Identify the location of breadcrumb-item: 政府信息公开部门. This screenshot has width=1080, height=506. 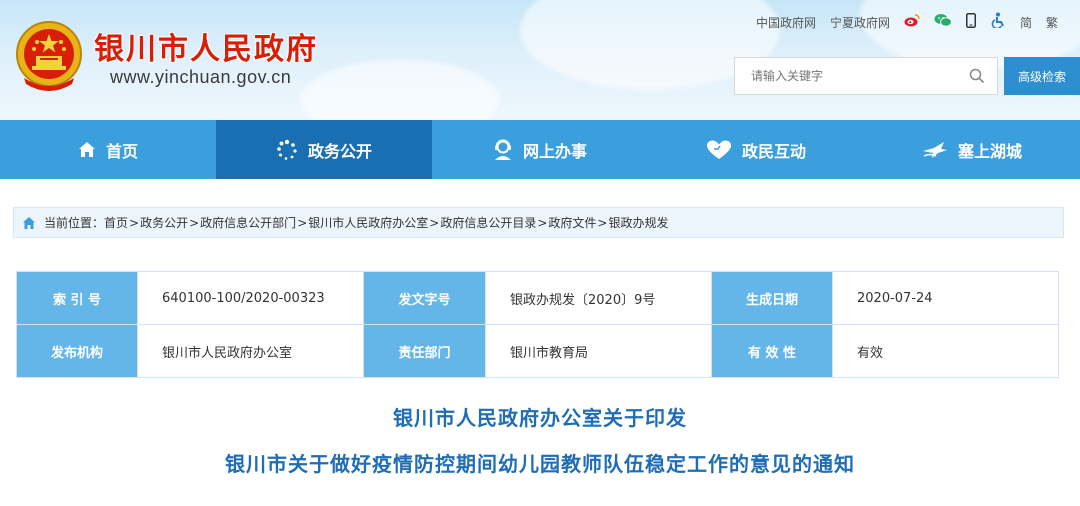
(248, 222).